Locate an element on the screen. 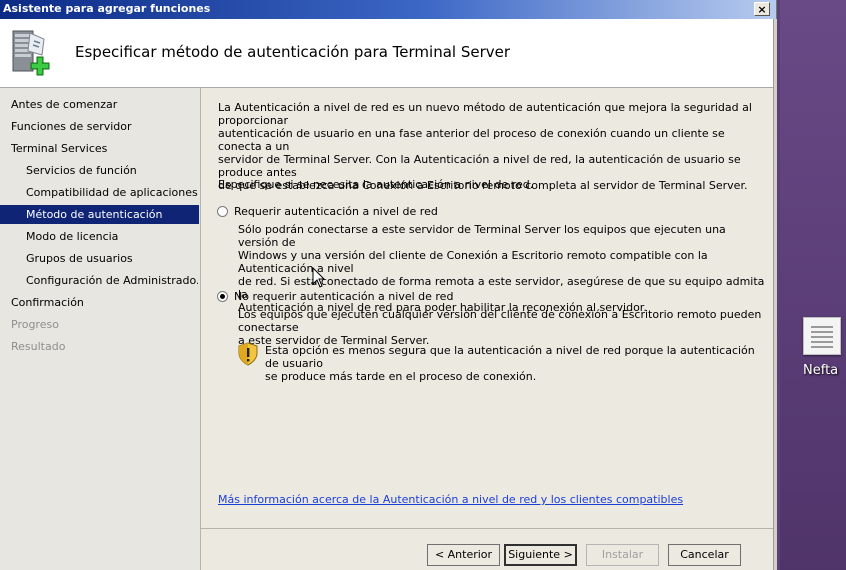 The width and height of the screenshot is (846, 570). sidebar-item-servicios-de-funcion: Servicios de función is located at coordinates (112, 170).